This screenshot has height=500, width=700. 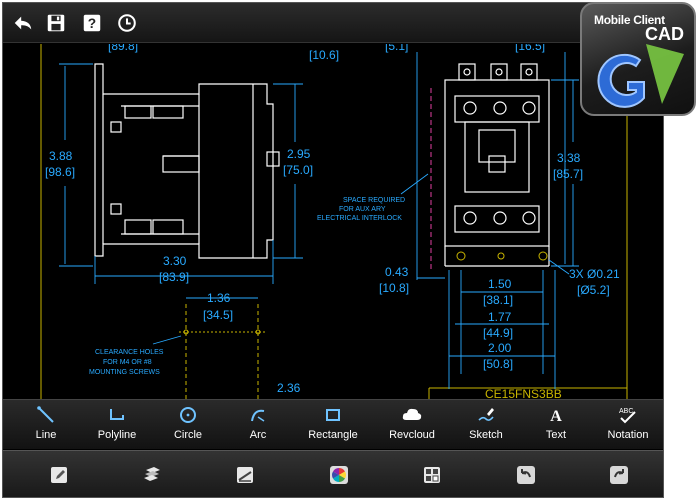 What do you see at coordinates (500, 317) in the screenshot?
I see `dim-right-w2-in: 1.77` at bounding box center [500, 317].